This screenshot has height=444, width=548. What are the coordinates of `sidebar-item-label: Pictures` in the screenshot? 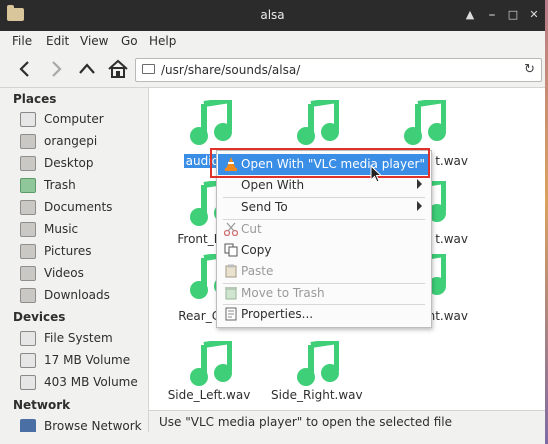 It's located at (68, 251).